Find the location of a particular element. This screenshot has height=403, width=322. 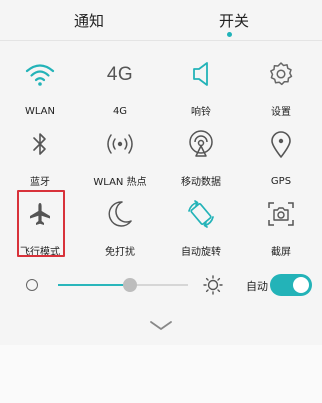

4g-icon-text: 4G is located at coordinates (120, 74).